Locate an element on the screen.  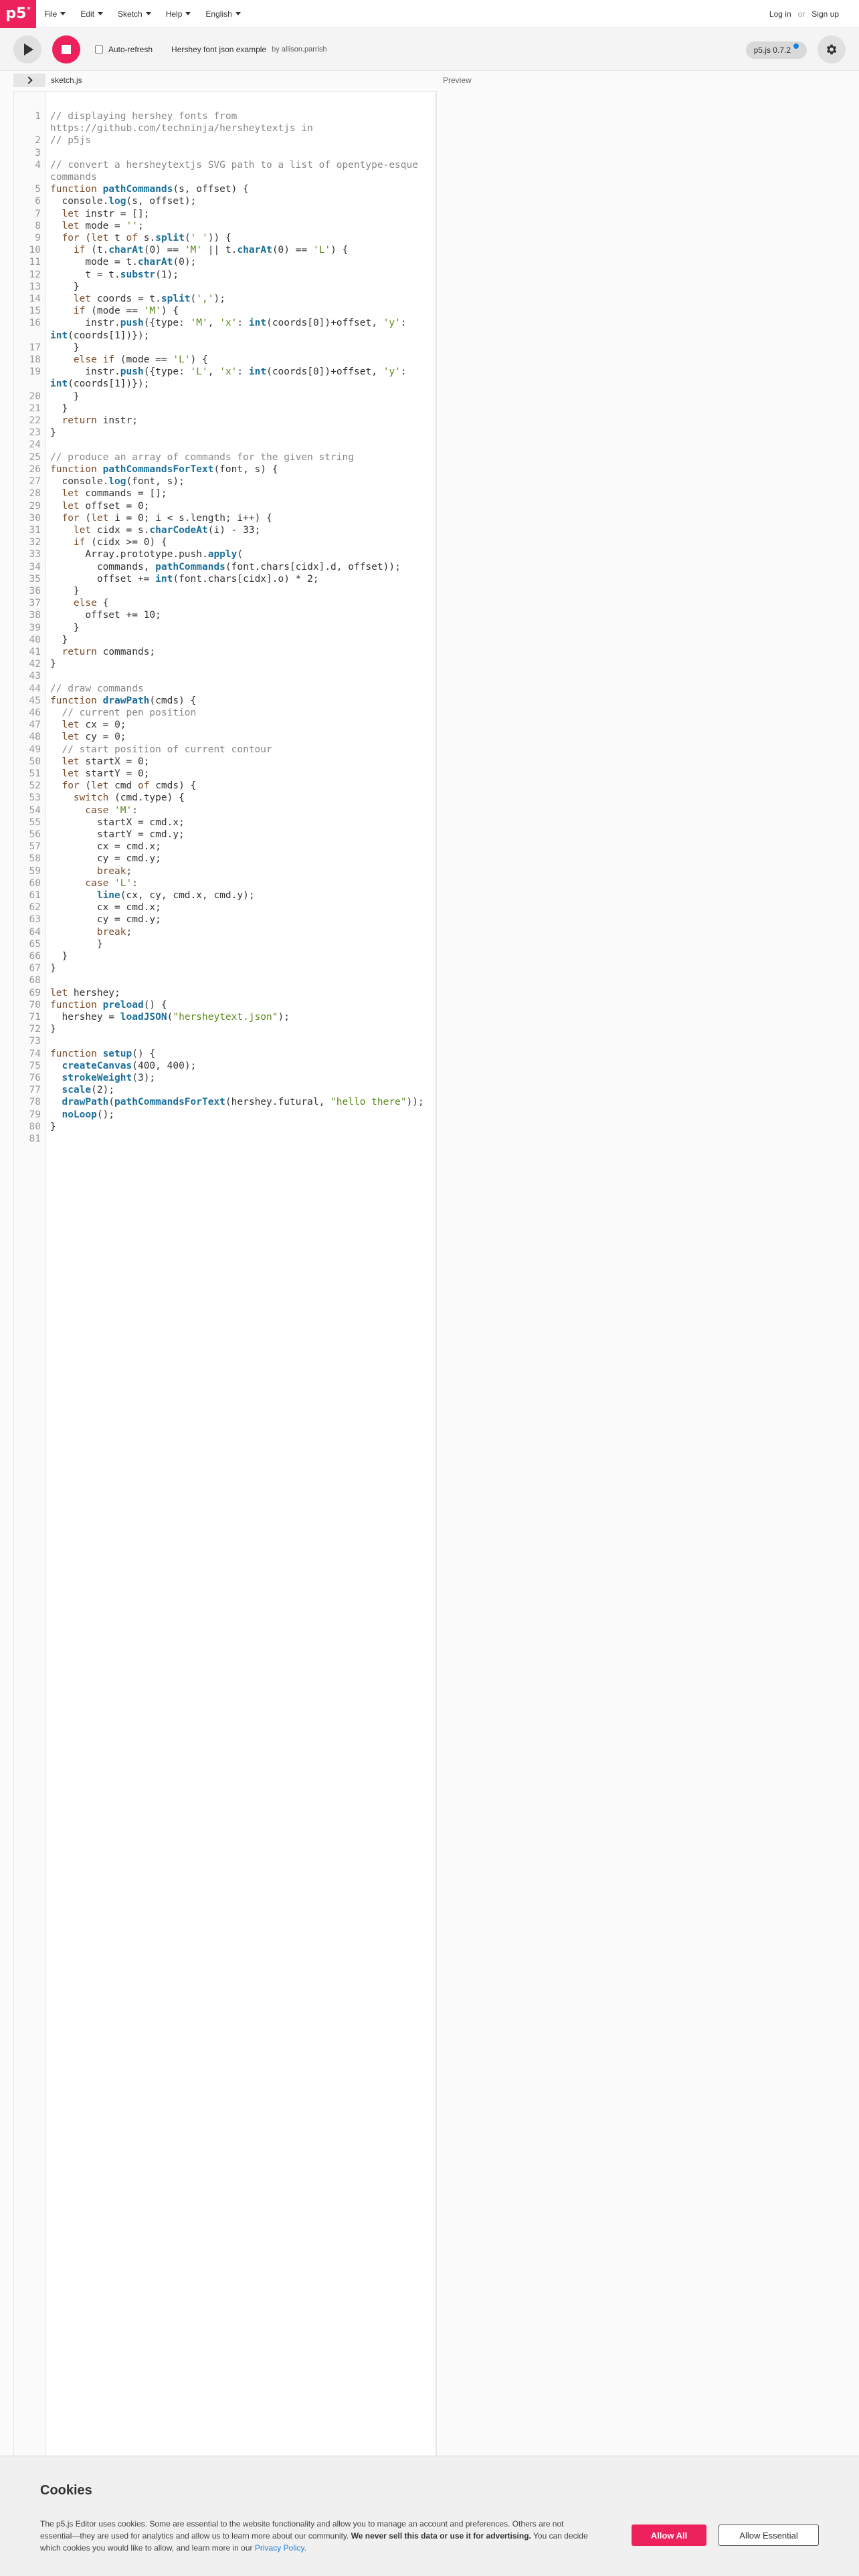
code-line: 75 createCanvas(400, 400); is located at coordinates (225, 1066).